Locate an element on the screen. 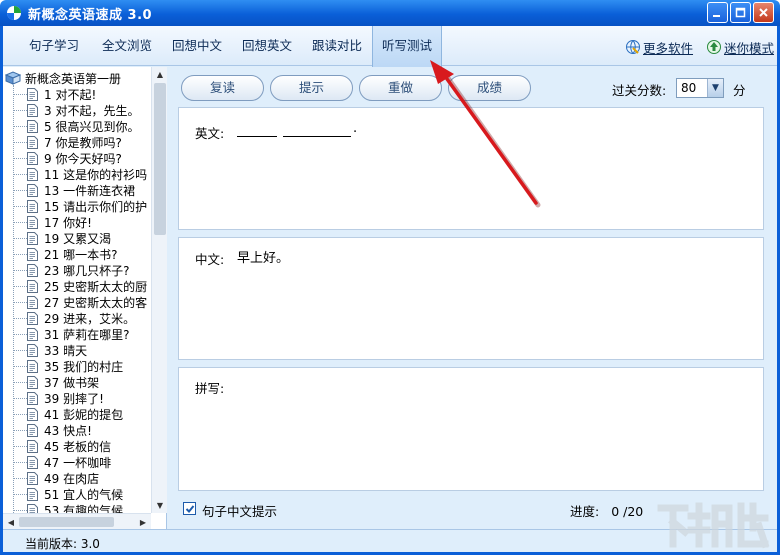 This screenshot has height=555, width=780. tab-follow-compare: 跟读对比 is located at coordinates (337, 46).